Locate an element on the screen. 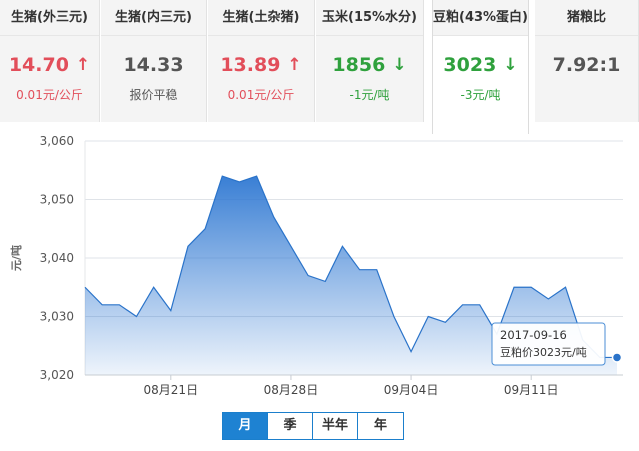 This screenshot has width=639, height=451. tab-title: 生猪(土杂猪) is located at coordinates (261, 18).